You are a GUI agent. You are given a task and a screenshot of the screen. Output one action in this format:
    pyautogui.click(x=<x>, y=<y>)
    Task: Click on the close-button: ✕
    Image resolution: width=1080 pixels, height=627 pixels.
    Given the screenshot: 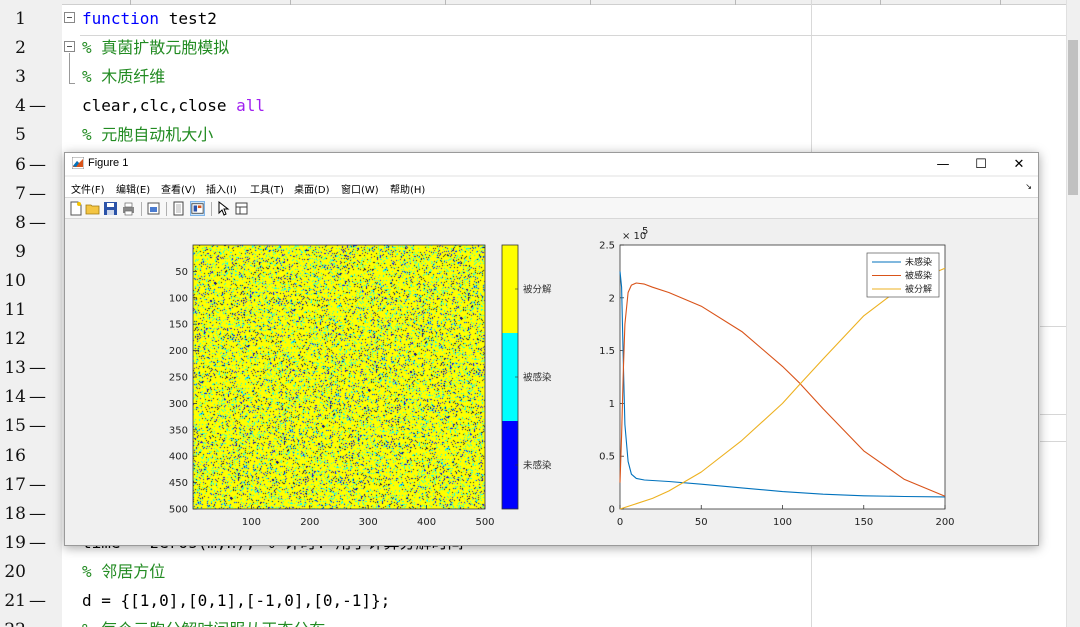 What is the action you would take?
    pyautogui.click(x=1019, y=164)
    